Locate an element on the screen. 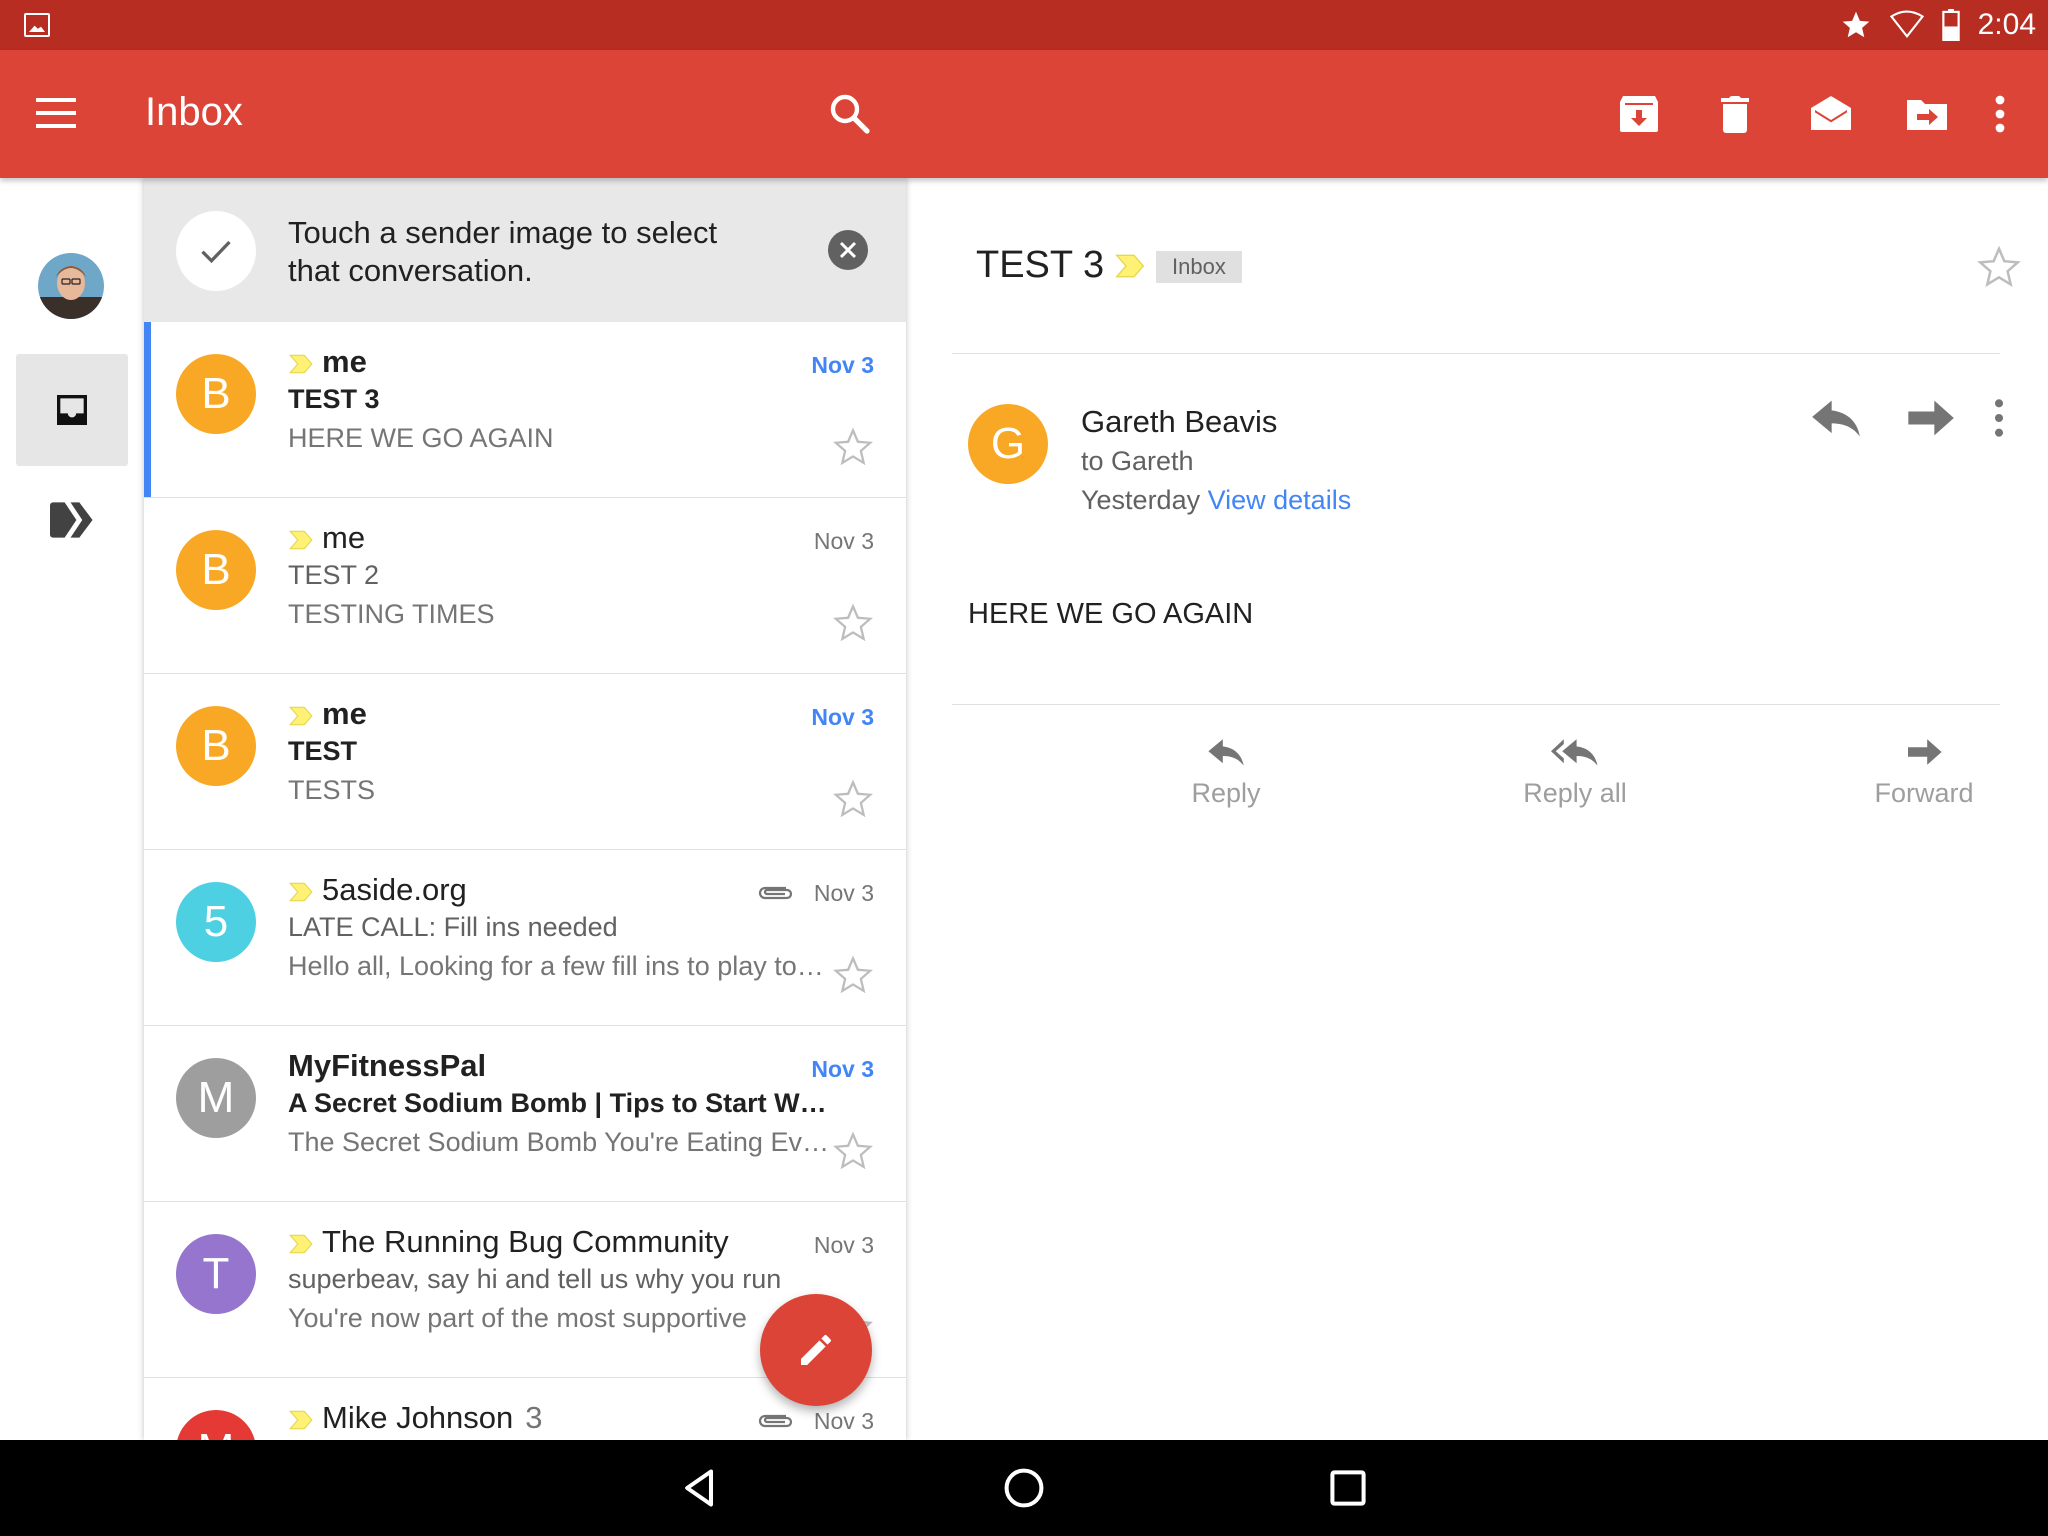  sender-avatar: T is located at coordinates (216, 1274).